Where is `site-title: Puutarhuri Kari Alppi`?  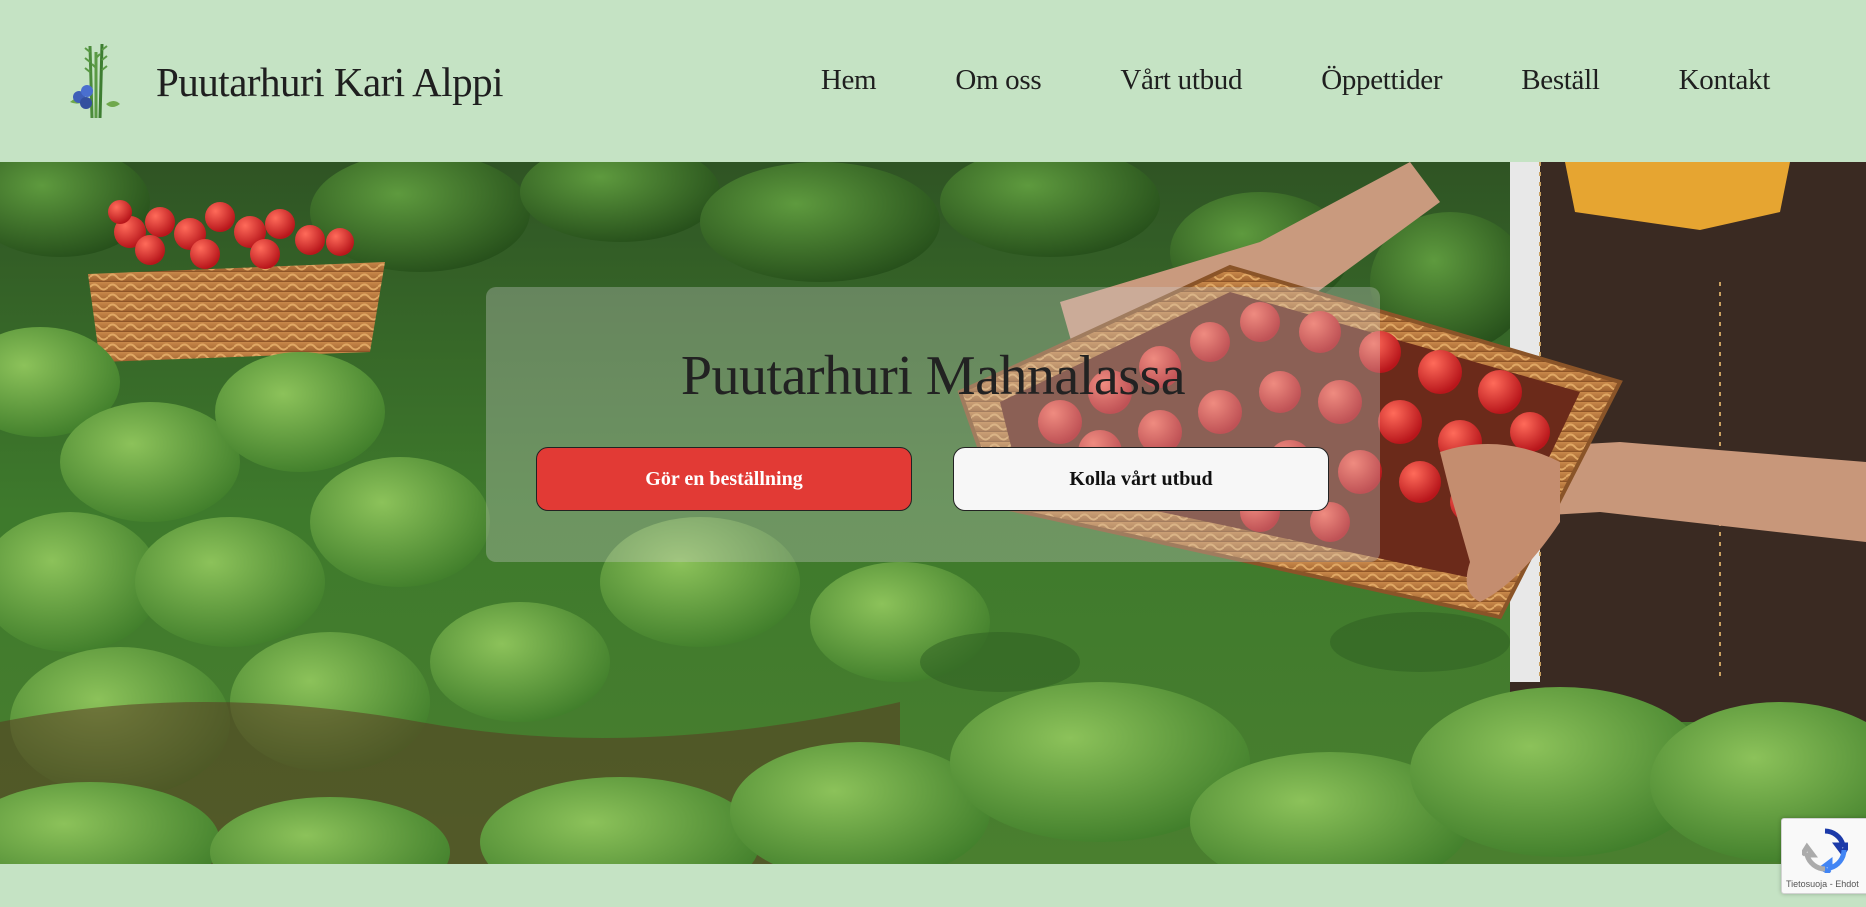
site-title: Puutarhuri Kari Alppi is located at coordinates (330, 82).